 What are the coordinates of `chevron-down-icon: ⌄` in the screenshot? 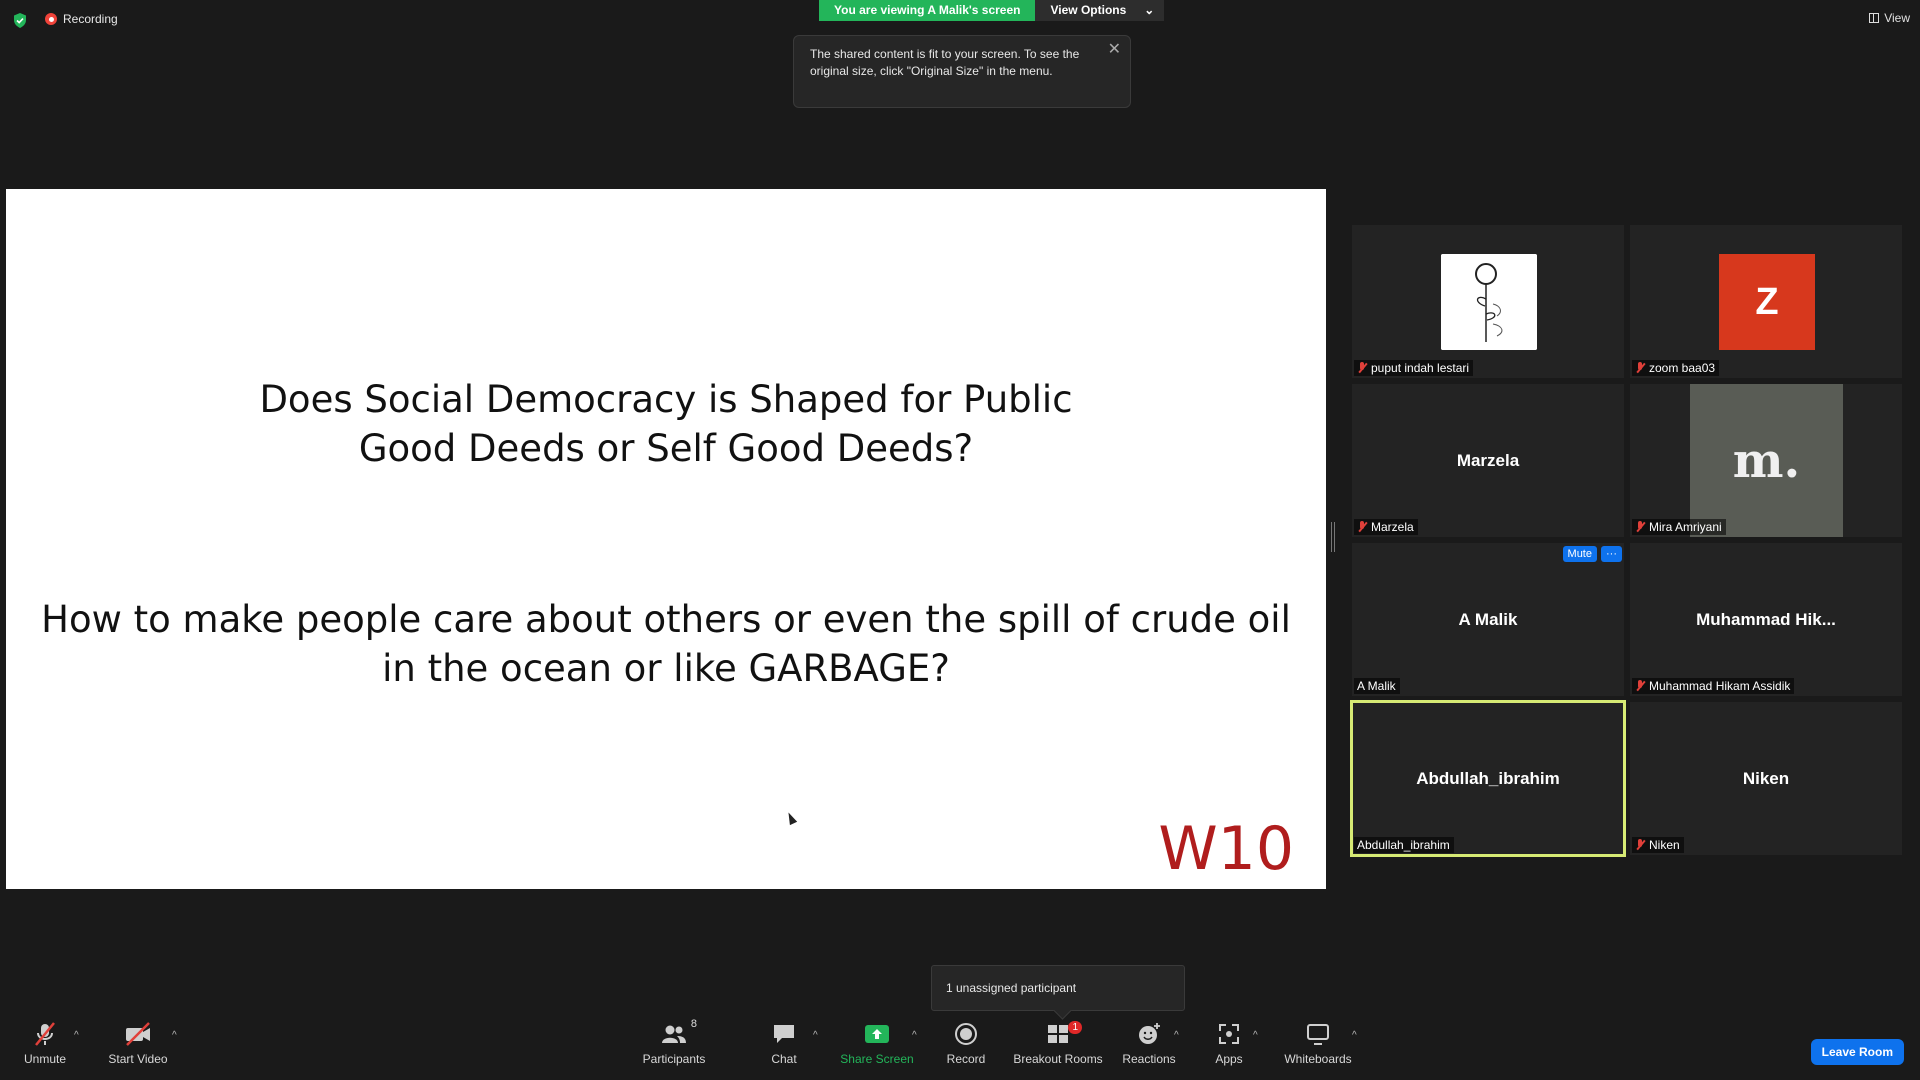 It's located at (1149, 10).